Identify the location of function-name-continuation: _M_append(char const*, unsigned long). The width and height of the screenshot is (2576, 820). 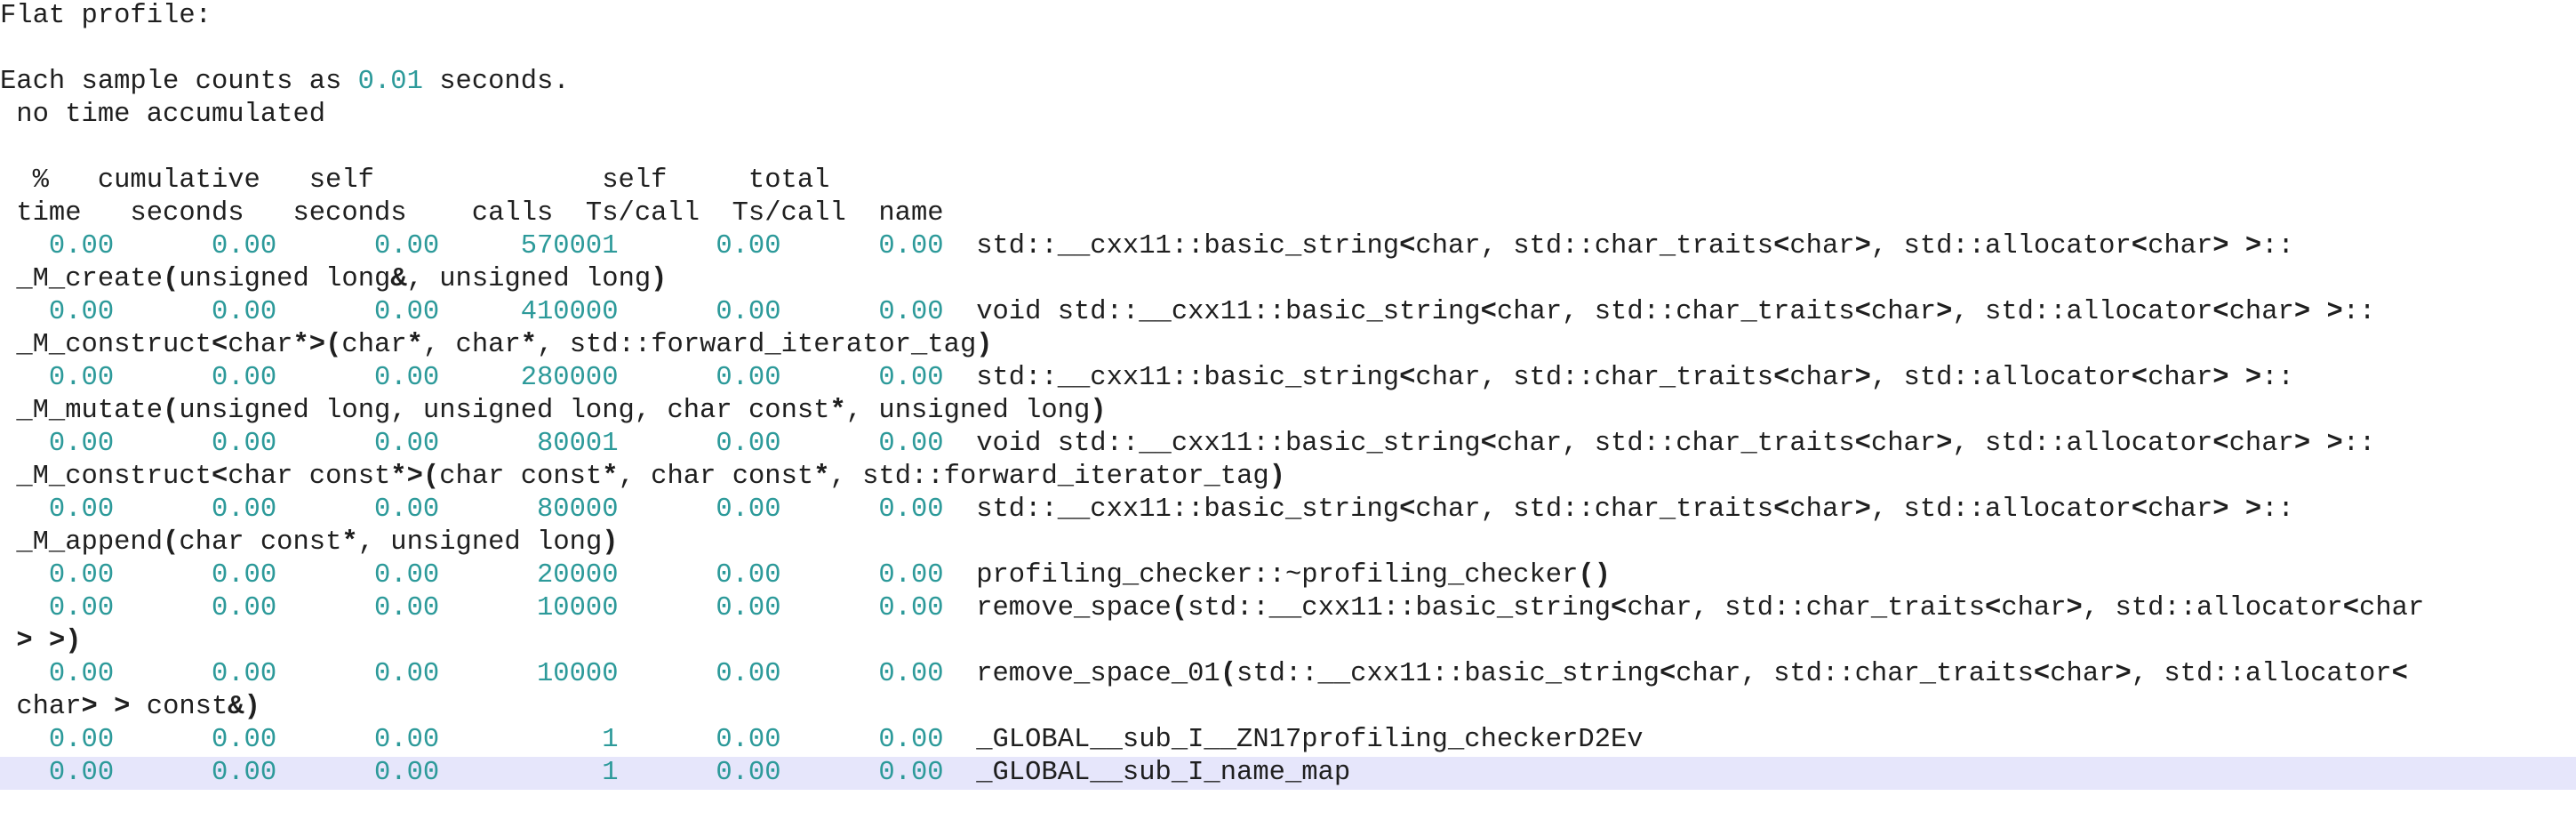
(317, 542).